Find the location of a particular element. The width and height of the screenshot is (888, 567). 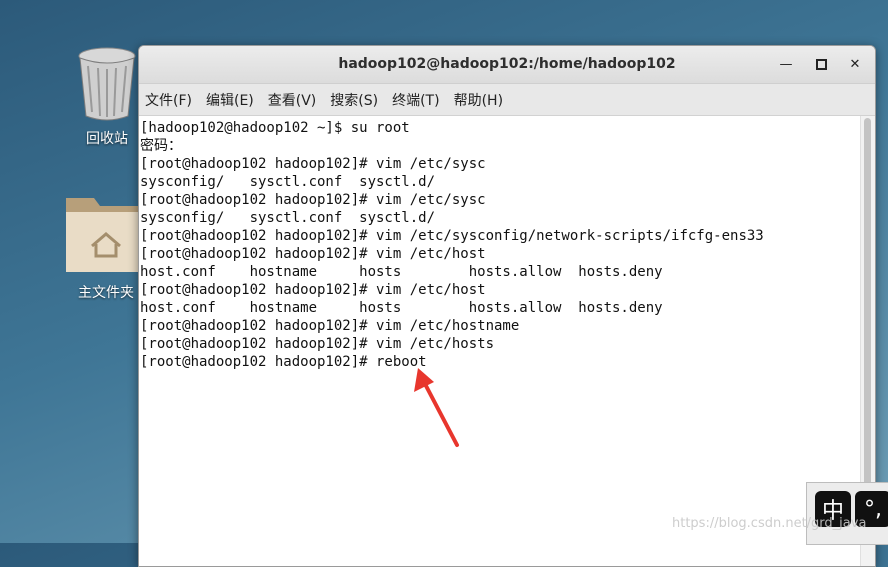

watermark: https://blog.csdn.net/grd_java is located at coordinates (769, 523).